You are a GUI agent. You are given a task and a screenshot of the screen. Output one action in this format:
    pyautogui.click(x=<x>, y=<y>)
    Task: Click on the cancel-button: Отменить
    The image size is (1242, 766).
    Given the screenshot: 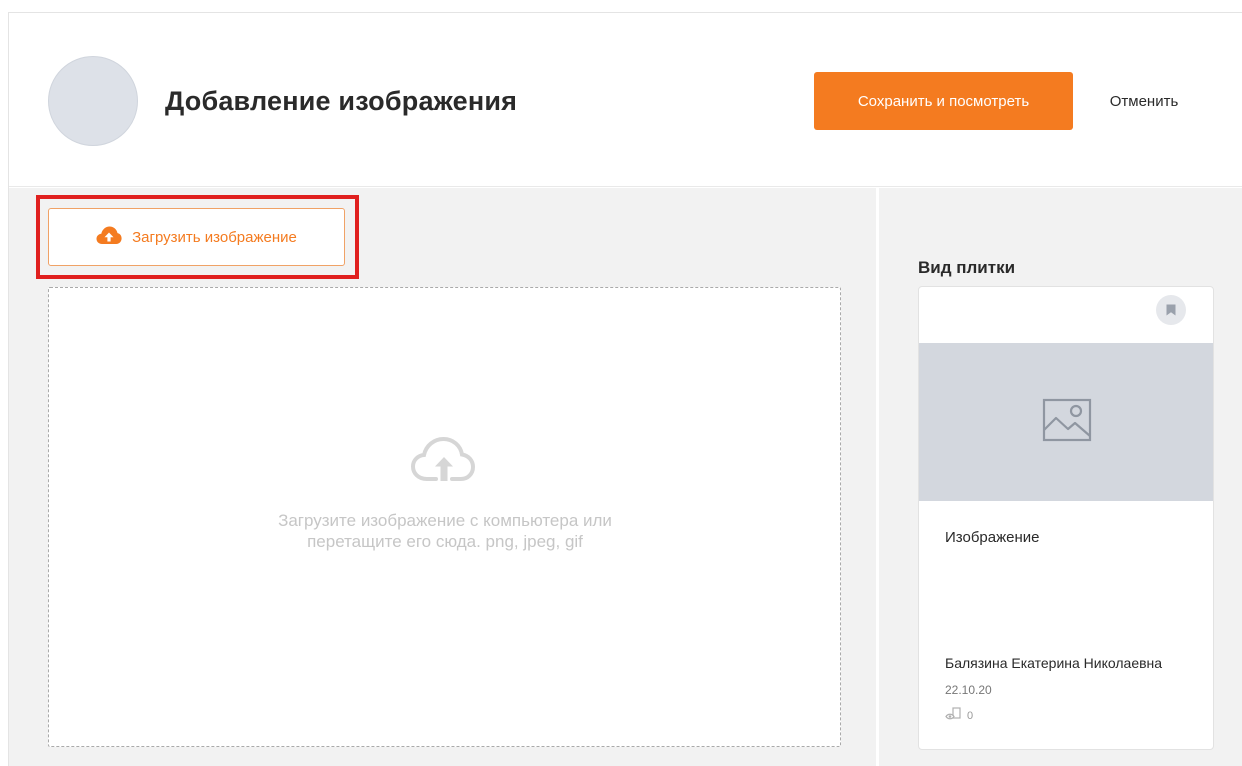 What is the action you would take?
    pyautogui.click(x=1144, y=101)
    